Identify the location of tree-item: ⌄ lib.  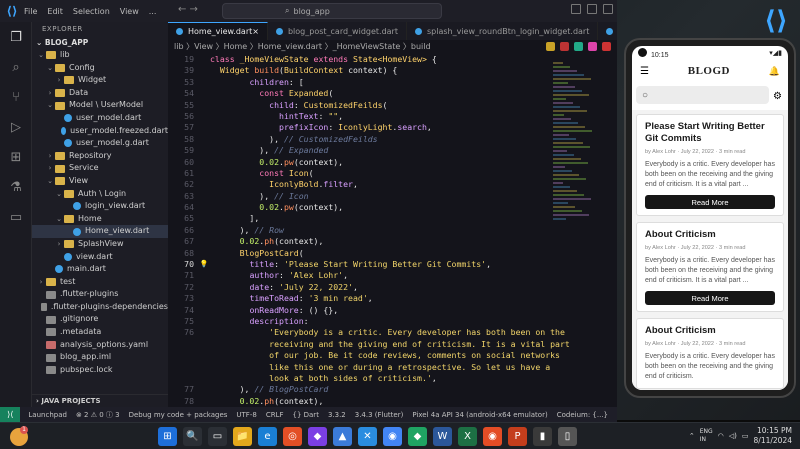
(100, 55).